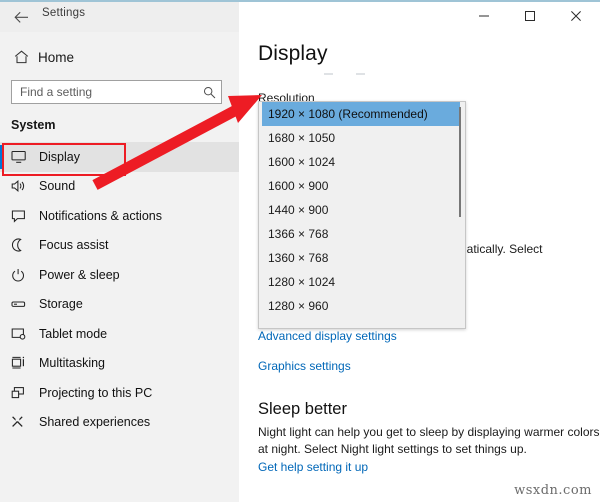  I want to click on sidebar-titlebar, so click(119, 17).